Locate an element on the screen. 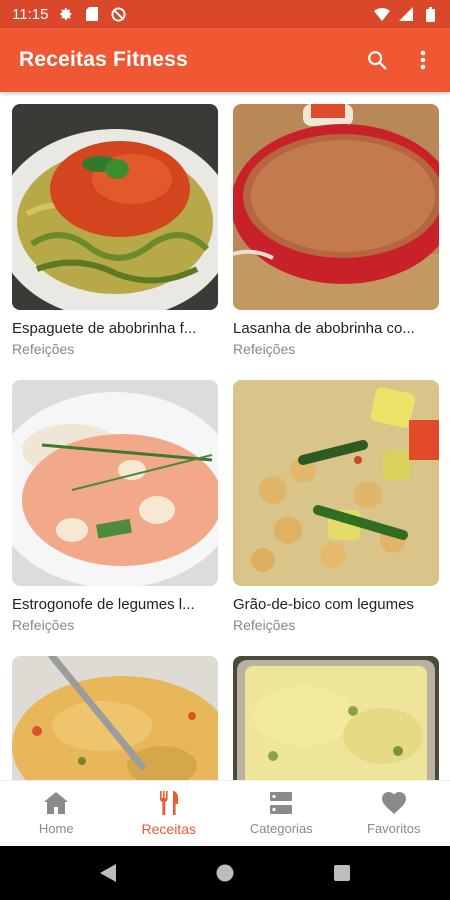  signal-icon is located at coordinates (406, 14).